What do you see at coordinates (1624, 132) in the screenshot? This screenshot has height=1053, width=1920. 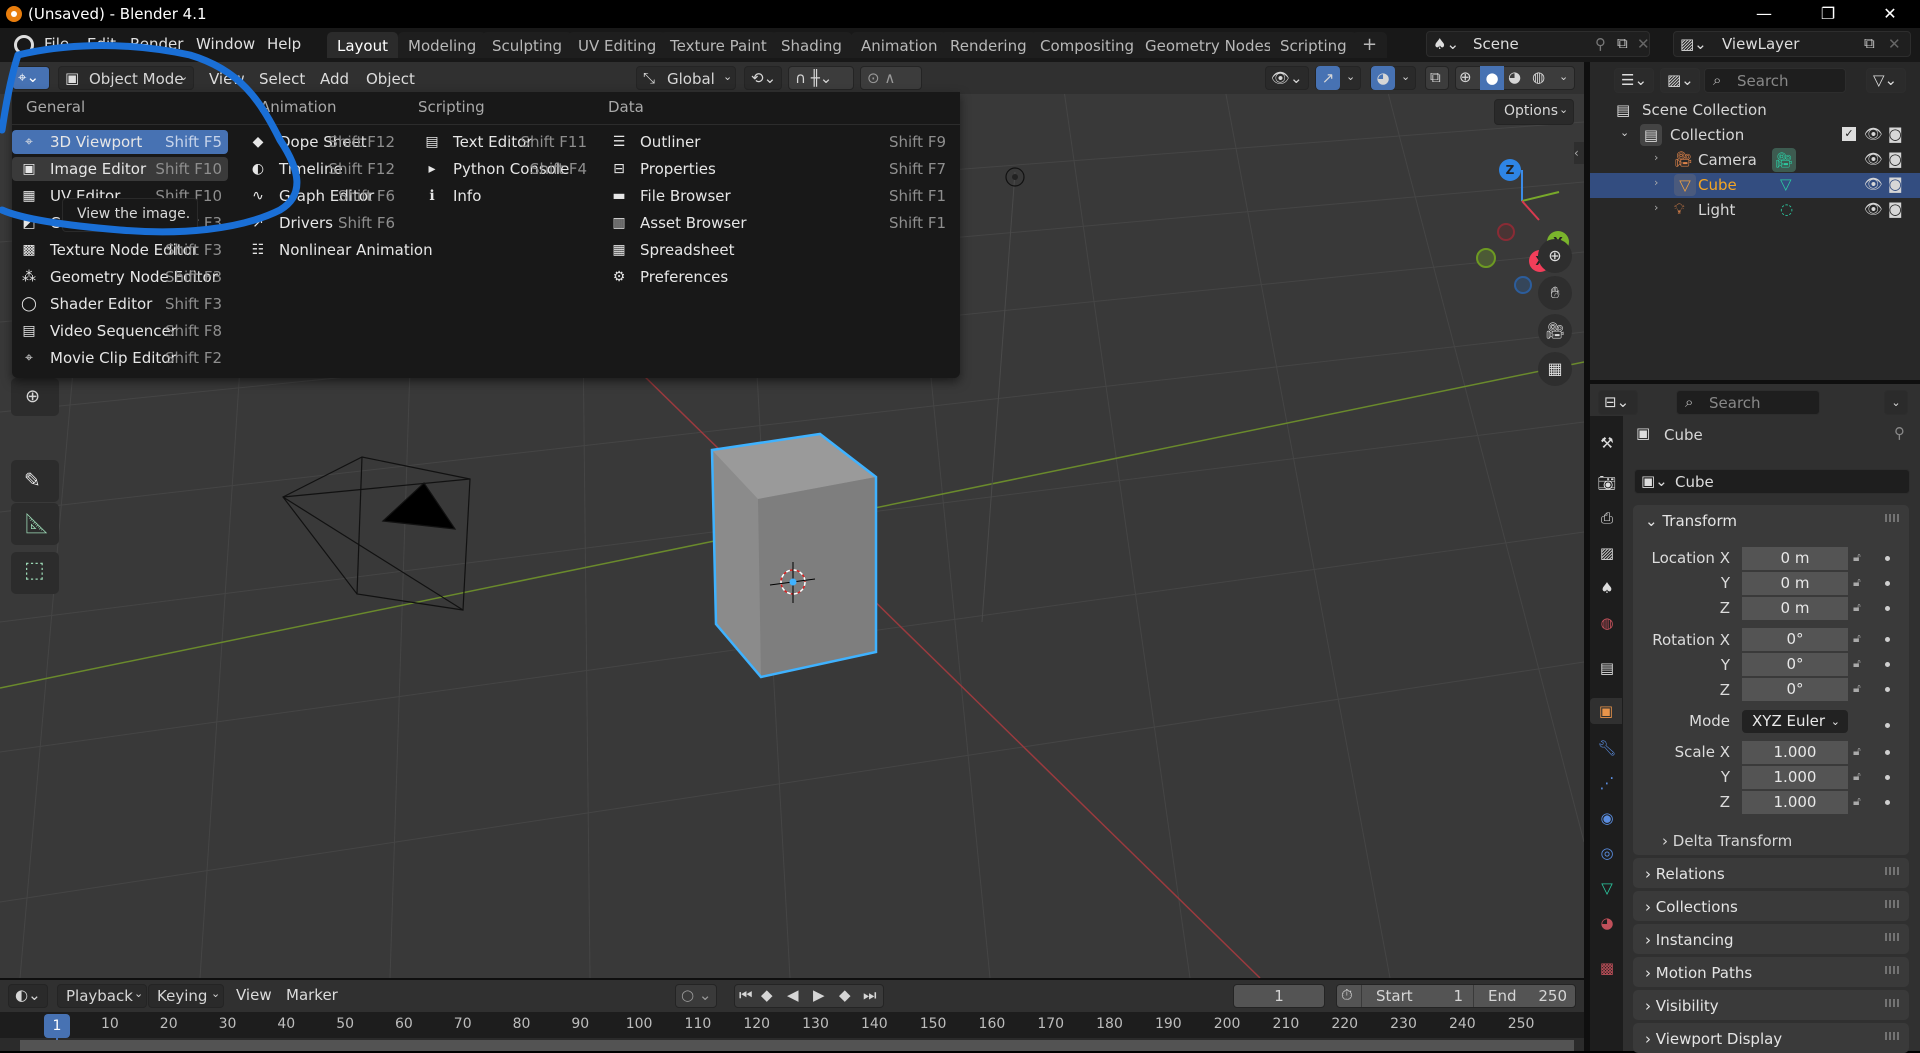 I see `expand-icon: ⌄` at bounding box center [1624, 132].